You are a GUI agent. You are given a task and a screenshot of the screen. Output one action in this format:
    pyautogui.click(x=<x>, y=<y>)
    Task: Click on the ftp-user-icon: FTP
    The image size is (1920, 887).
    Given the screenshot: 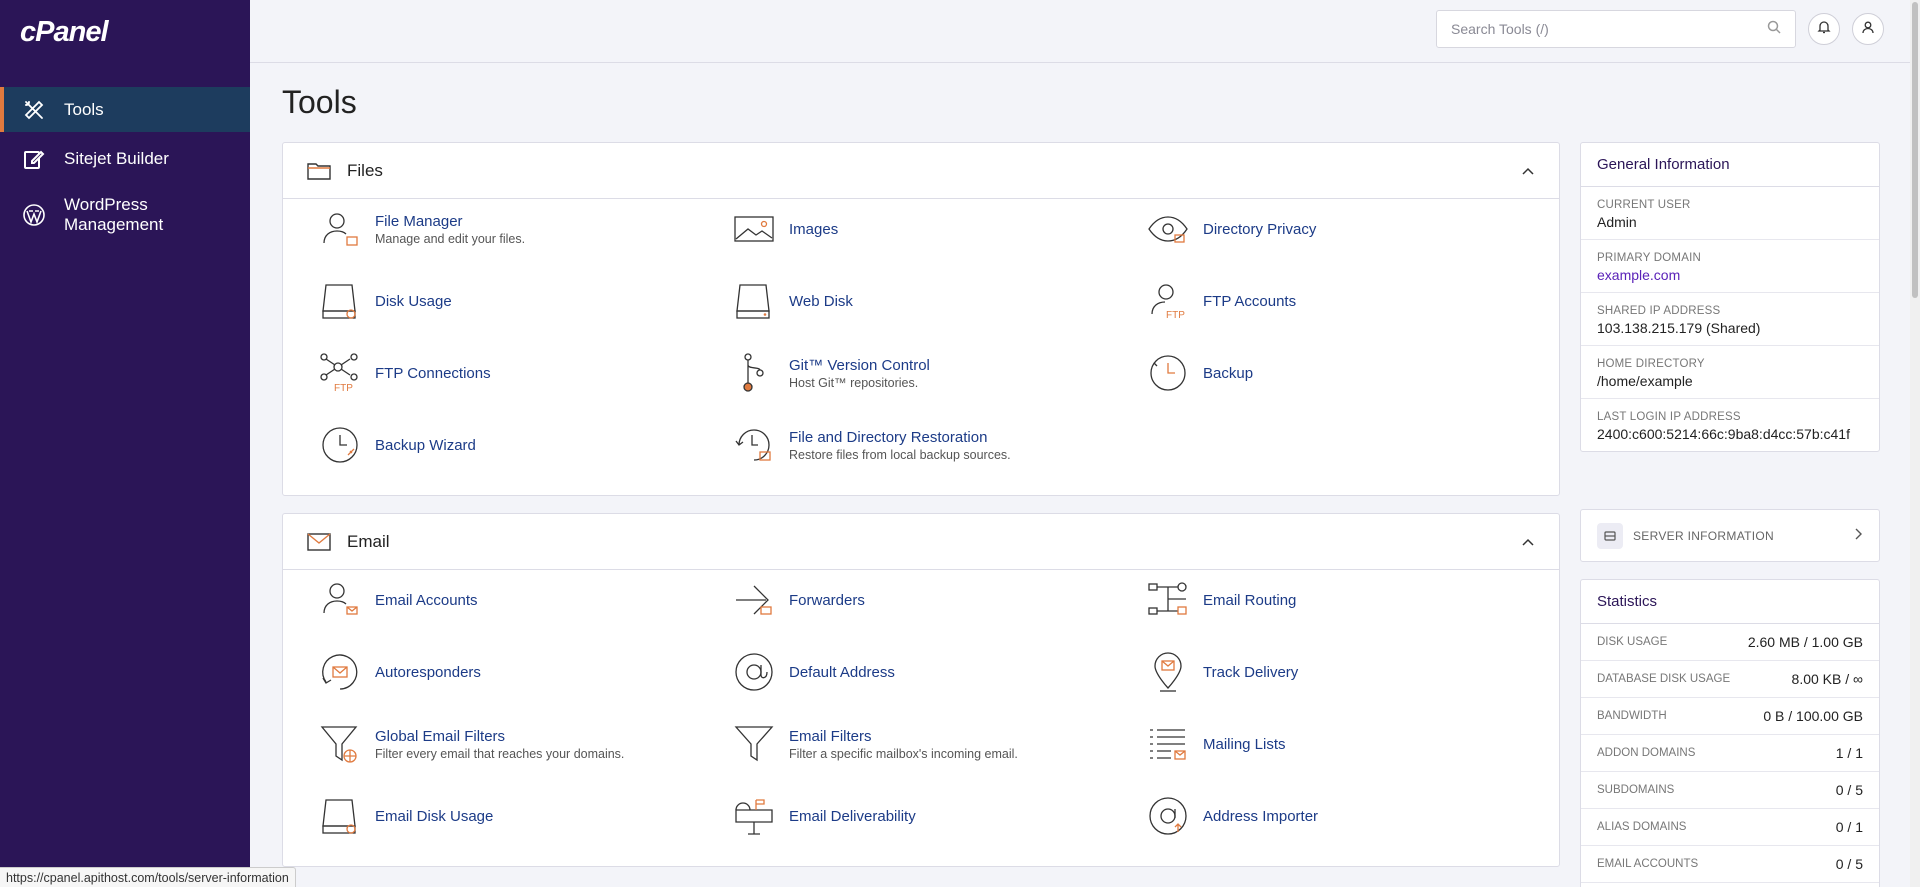 What is the action you would take?
    pyautogui.click(x=1168, y=301)
    